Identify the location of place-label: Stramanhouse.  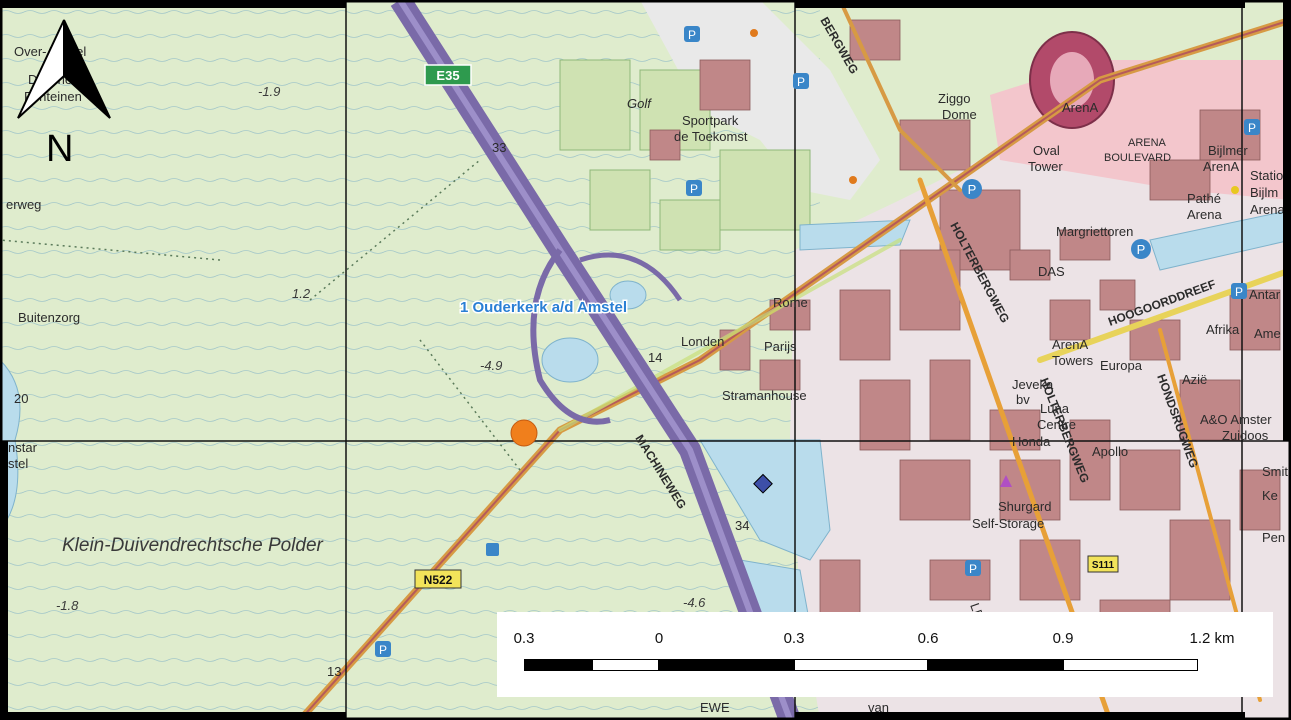
(764, 395).